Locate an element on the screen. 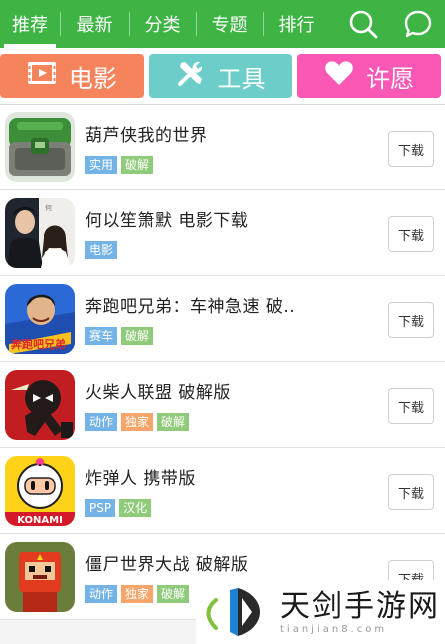 This screenshot has width=445, height=644. tab-recommend: 推荐 is located at coordinates (30, 24).